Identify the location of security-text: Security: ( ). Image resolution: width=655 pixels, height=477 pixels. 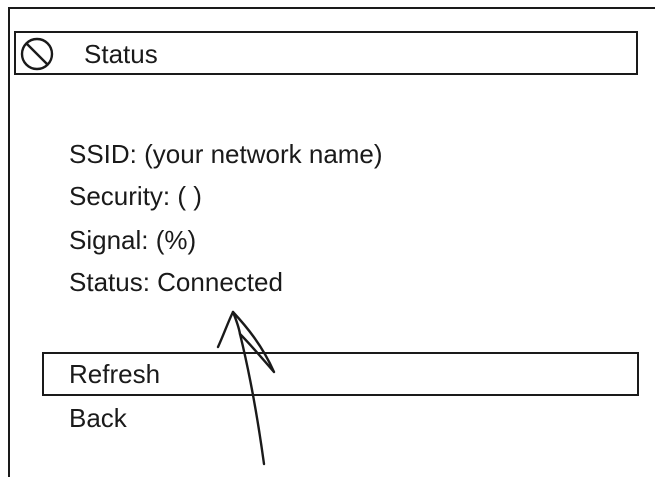
(135, 196).